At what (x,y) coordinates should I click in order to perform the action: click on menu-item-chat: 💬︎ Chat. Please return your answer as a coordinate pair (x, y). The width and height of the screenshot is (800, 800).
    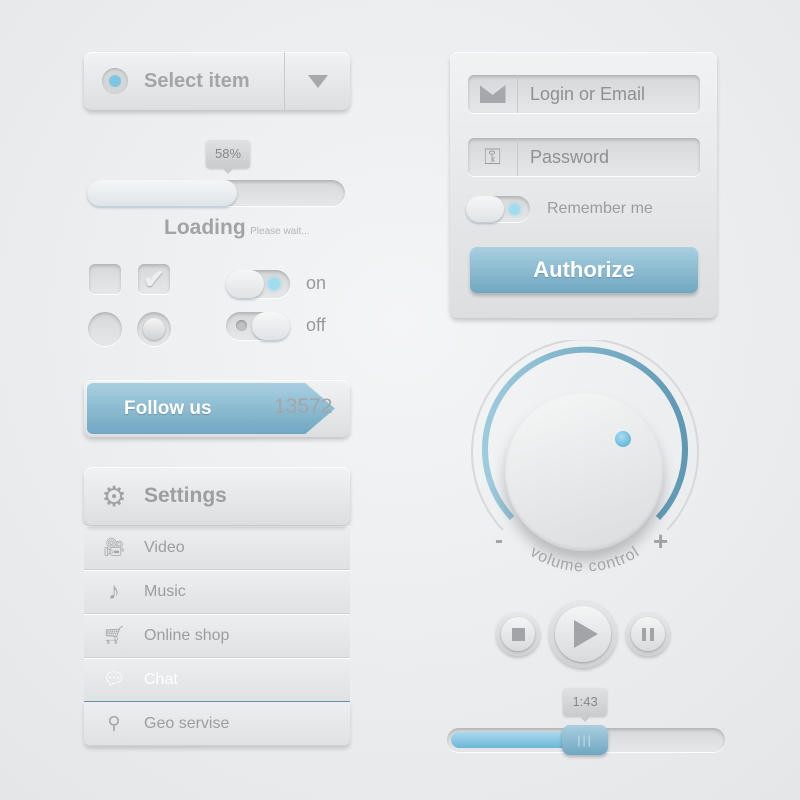
    Looking at the image, I should click on (217, 680).